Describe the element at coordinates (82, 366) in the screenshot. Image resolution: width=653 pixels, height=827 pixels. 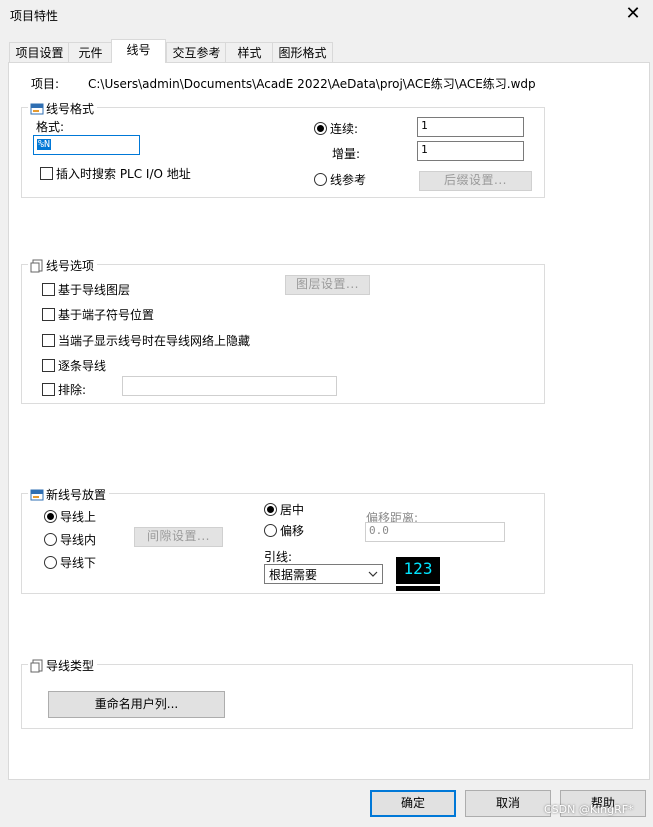
I see `option-label: 逐条导线` at that location.